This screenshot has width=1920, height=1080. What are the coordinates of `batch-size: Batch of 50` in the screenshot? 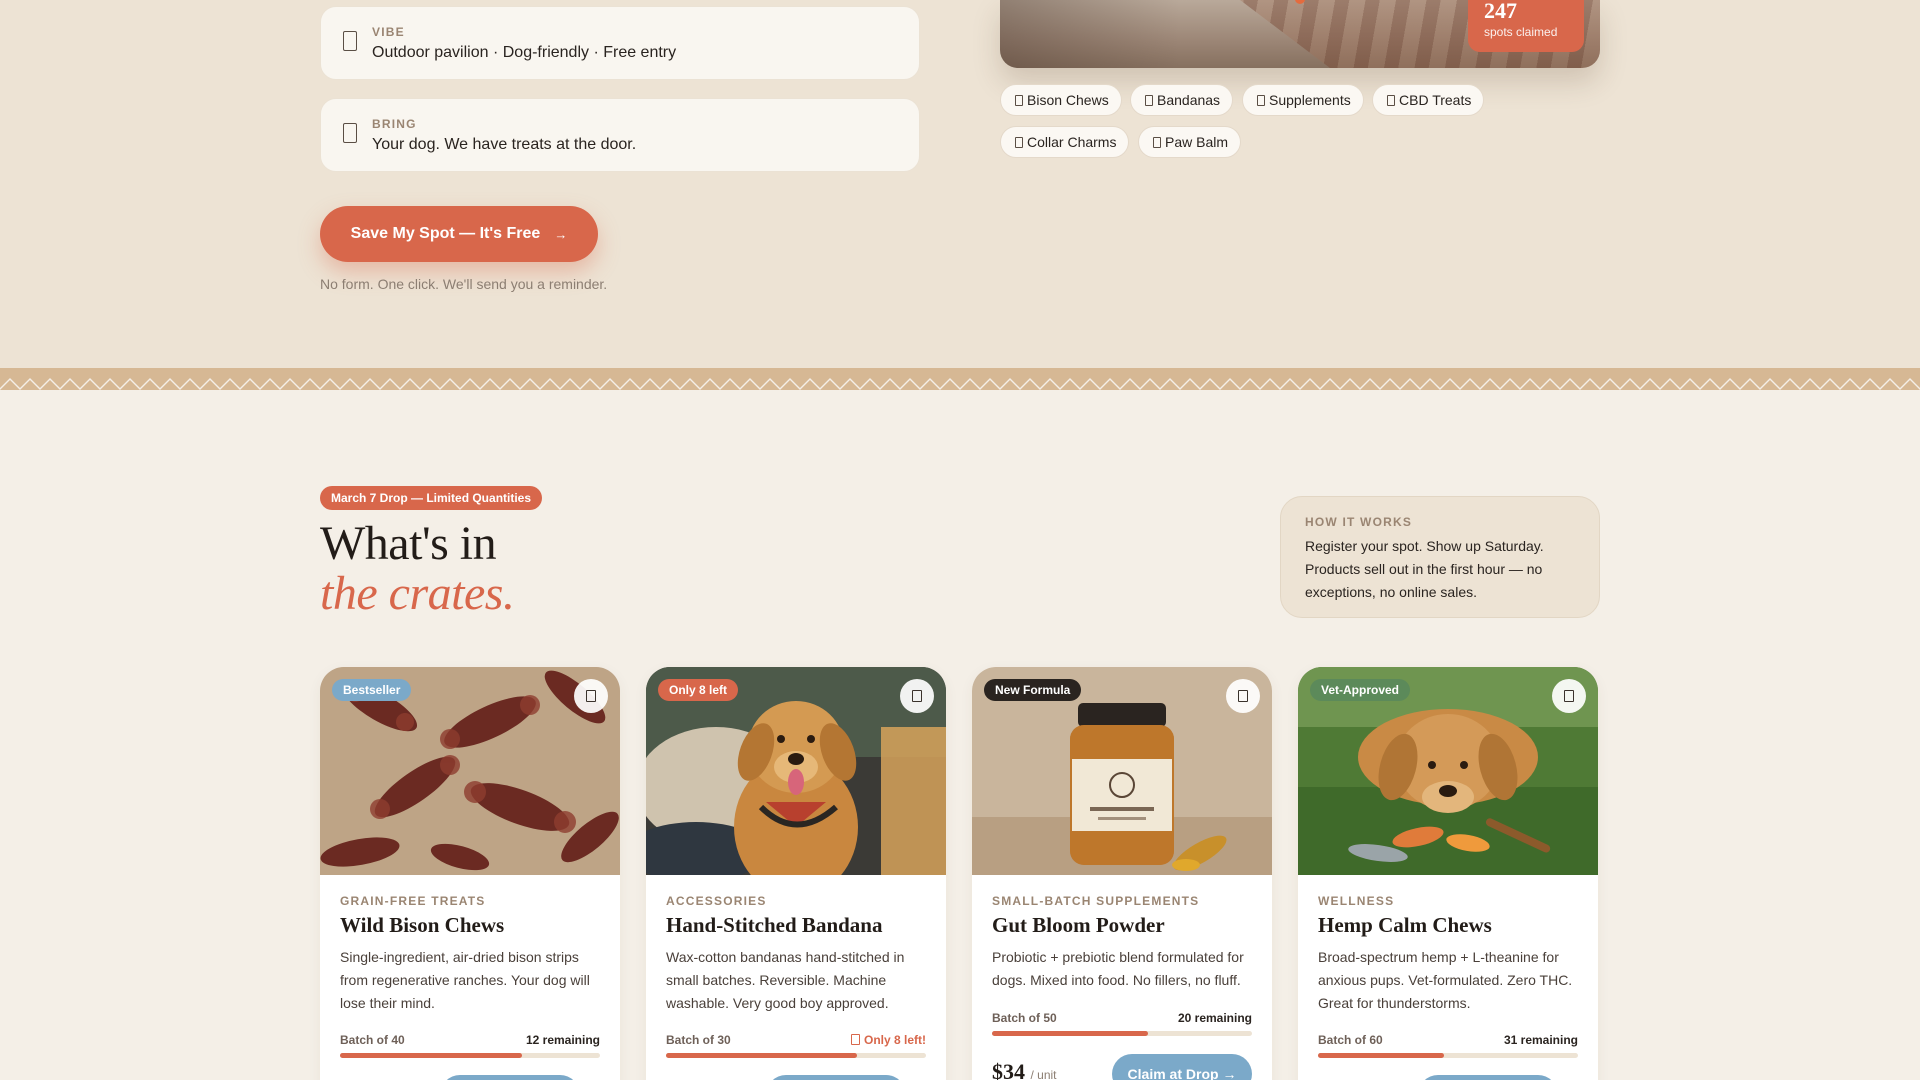 It's located at (1024, 1018).